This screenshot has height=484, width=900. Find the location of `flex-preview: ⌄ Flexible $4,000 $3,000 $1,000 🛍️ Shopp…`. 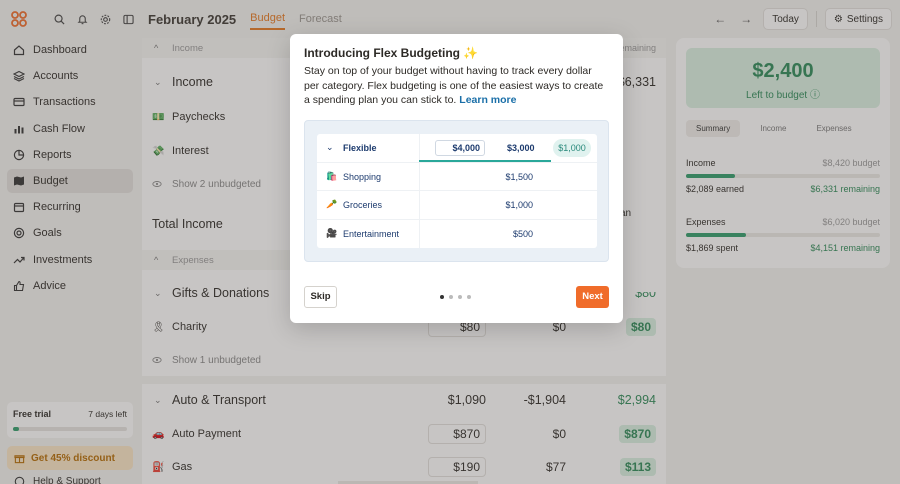

flex-preview: ⌄ Flexible $4,000 $3,000 $1,000 🛍️ Shopp… is located at coordinates (456, 191).